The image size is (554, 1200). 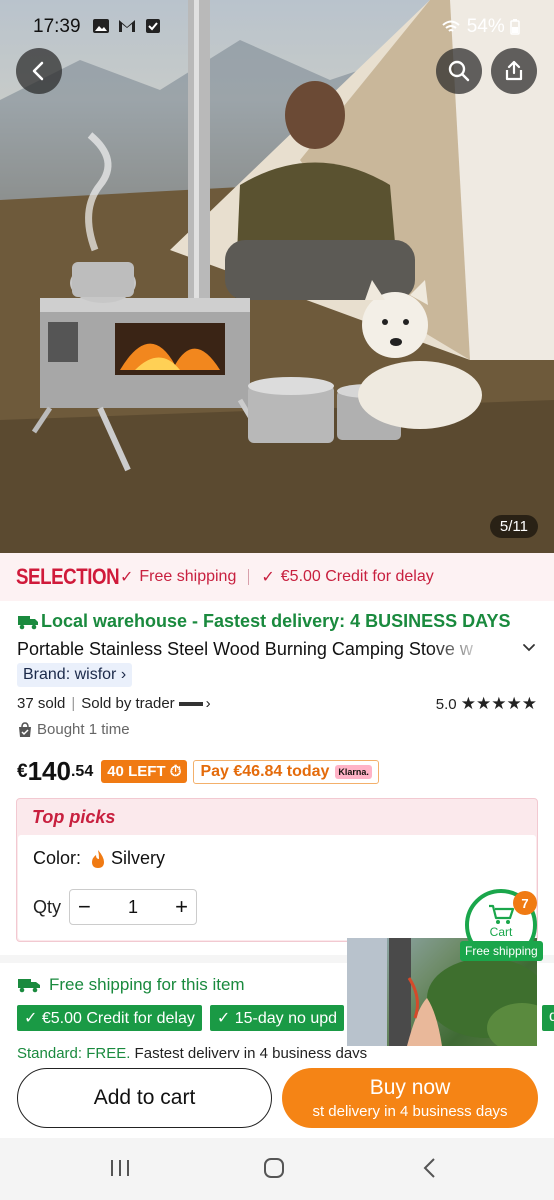 I want to click on shipping-title-text: Free shipping for this item, so click(x=147, y=984).